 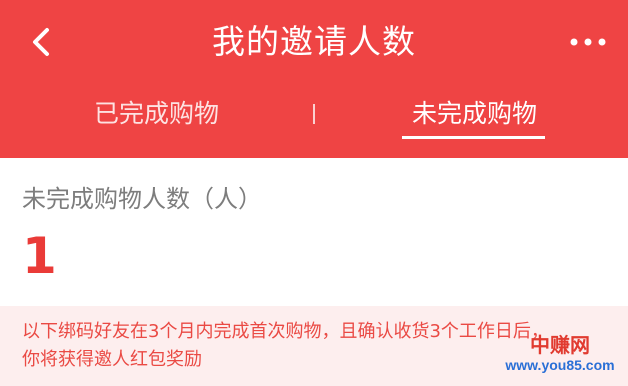 I want to click on stat-label: 未完成购物人数（人）, so click(x=142, y=199).